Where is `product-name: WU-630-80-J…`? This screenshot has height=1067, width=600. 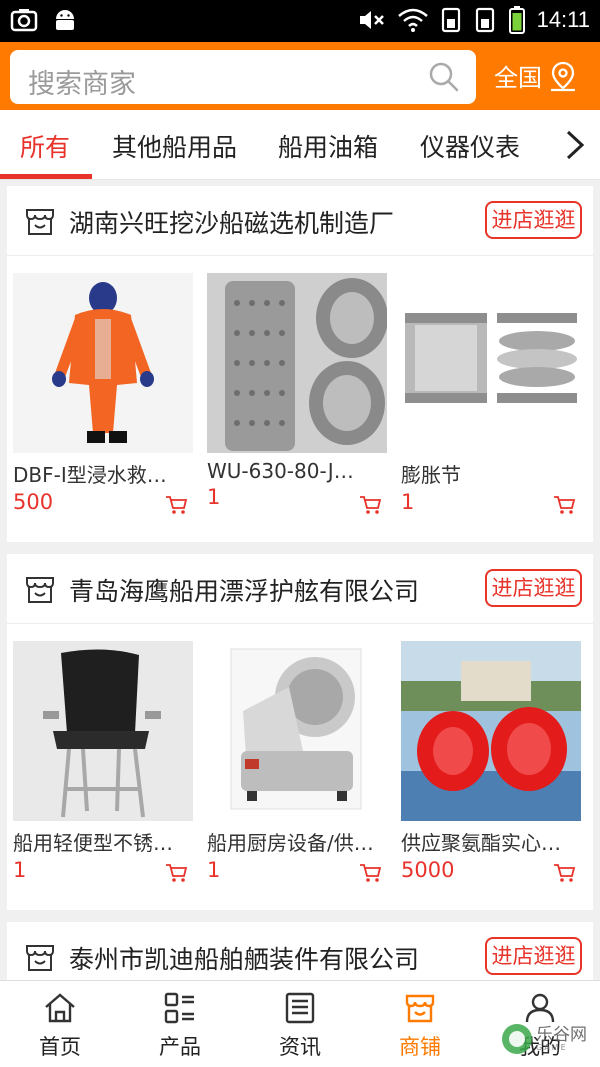 product-name: WU-630-80-J… is located at coordinates (280, 471).